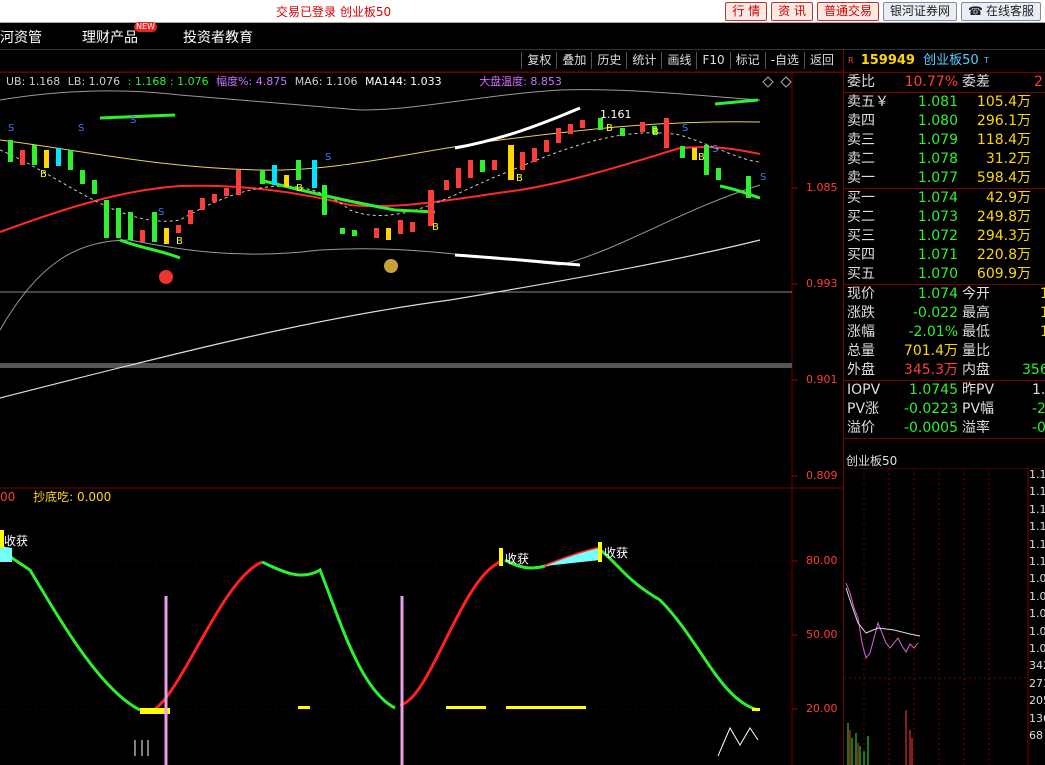 This screenshot has width=1045, height=765. I want to click on mini-chart-title: 创业板50, so click(872, 461).